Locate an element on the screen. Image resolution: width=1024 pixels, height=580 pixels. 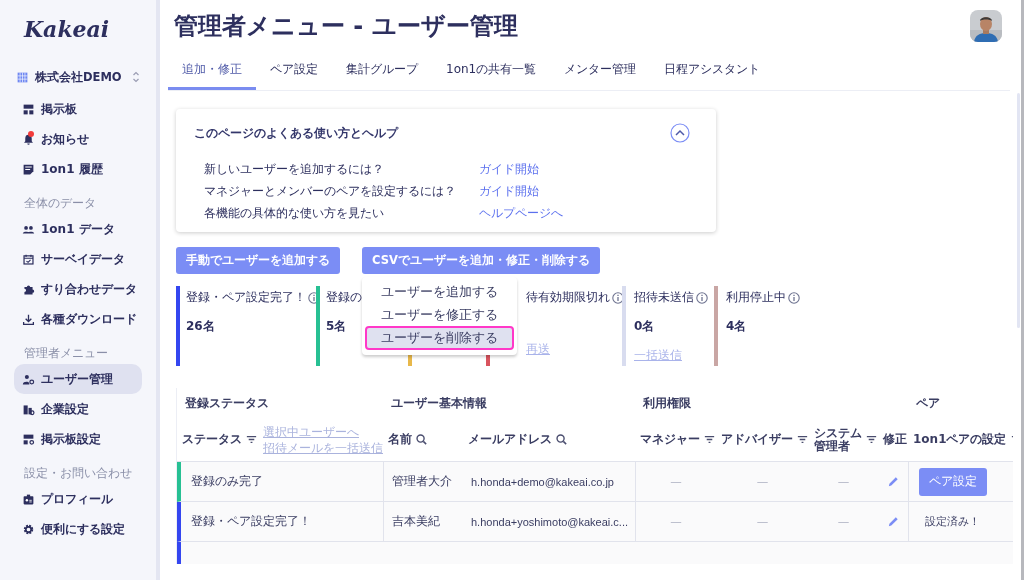
column-header: ステータス is located at coordinates (212, 439).